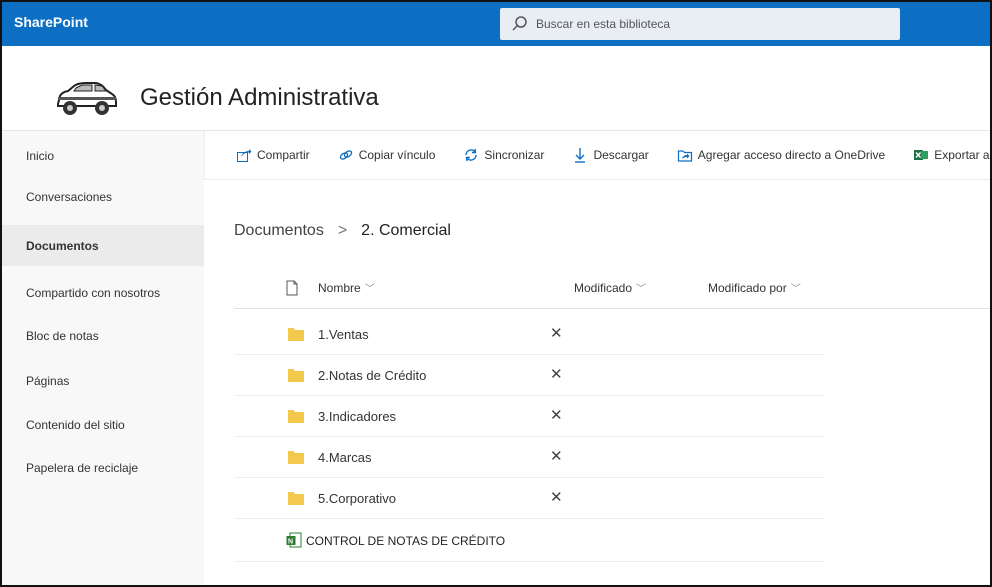 Image resolution: width=992 pixels, height=587 pixels. I want to click on sync-button: Sincronizar, so click(503, 155).